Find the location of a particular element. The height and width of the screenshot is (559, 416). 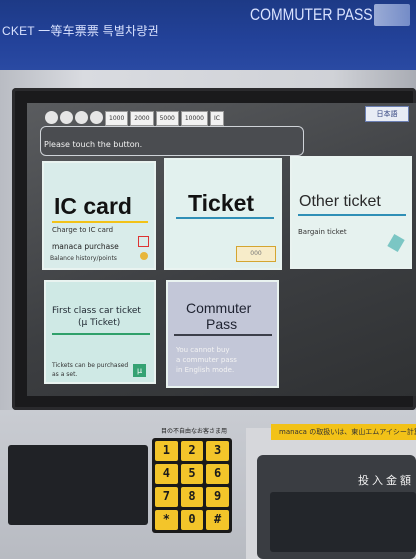

first-class-note1: Tickets can be purchased is located at coordinates (90, 365).